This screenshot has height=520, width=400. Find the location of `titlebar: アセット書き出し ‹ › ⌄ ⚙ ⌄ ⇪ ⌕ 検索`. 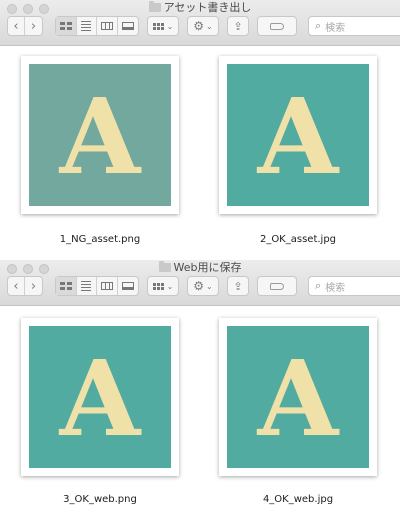

titlebar: アセット書き出し ‹ › ⌄ ⚙ ⌄ ⇪ ⌕ 検索 is located at coordinates (200, 23).